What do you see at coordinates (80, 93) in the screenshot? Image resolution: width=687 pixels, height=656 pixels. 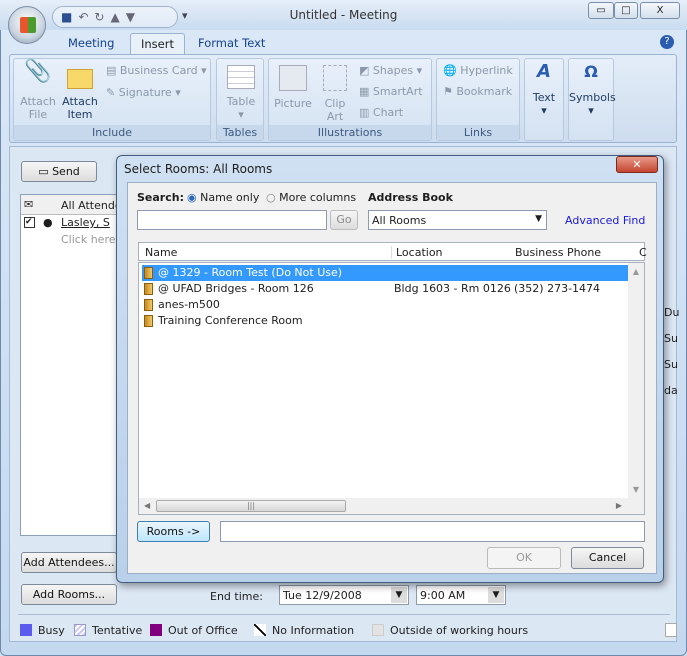 I see `attach-item-button: Attach Item` at bounding box center [80, 93].